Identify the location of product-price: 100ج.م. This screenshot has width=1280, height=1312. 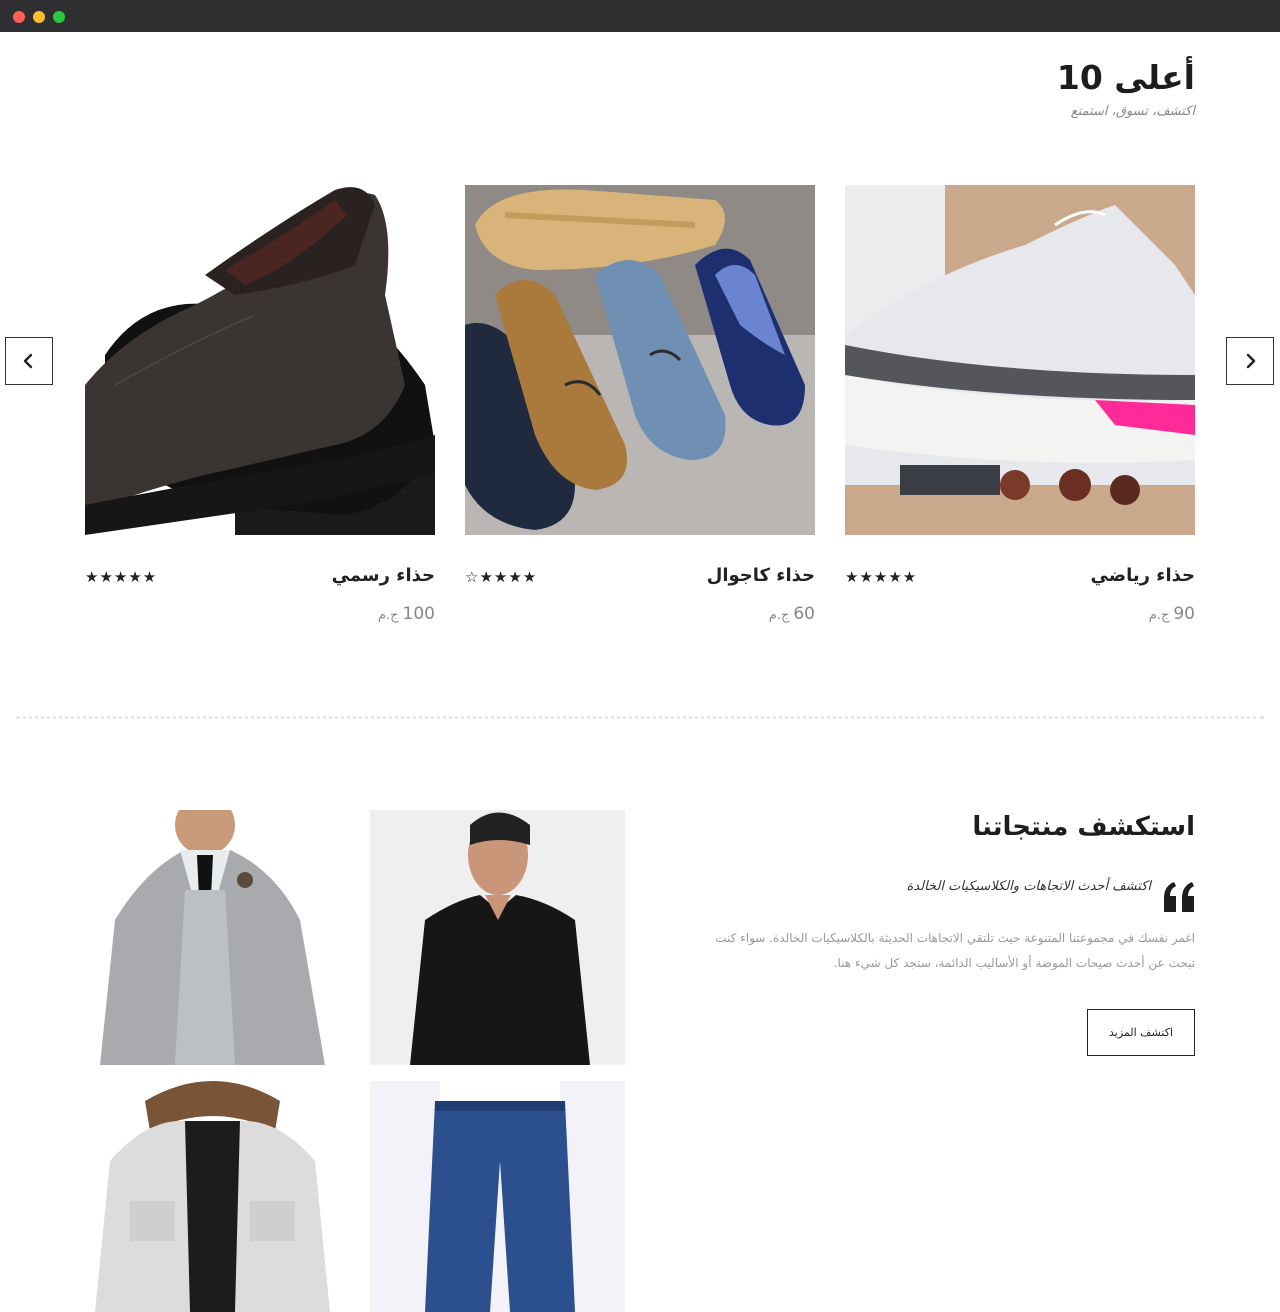
(406, 614).